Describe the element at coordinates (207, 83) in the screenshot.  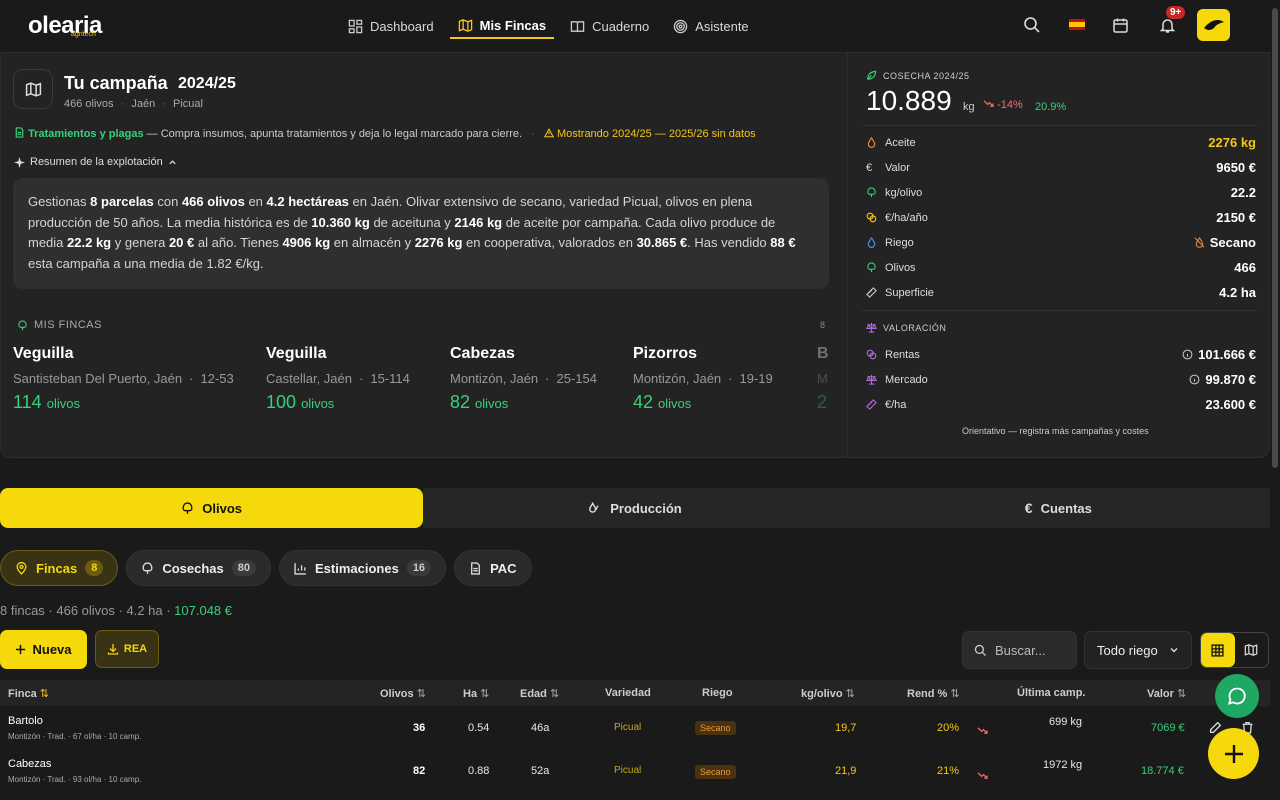
I see `campaign-year: 2024/25` at that location.